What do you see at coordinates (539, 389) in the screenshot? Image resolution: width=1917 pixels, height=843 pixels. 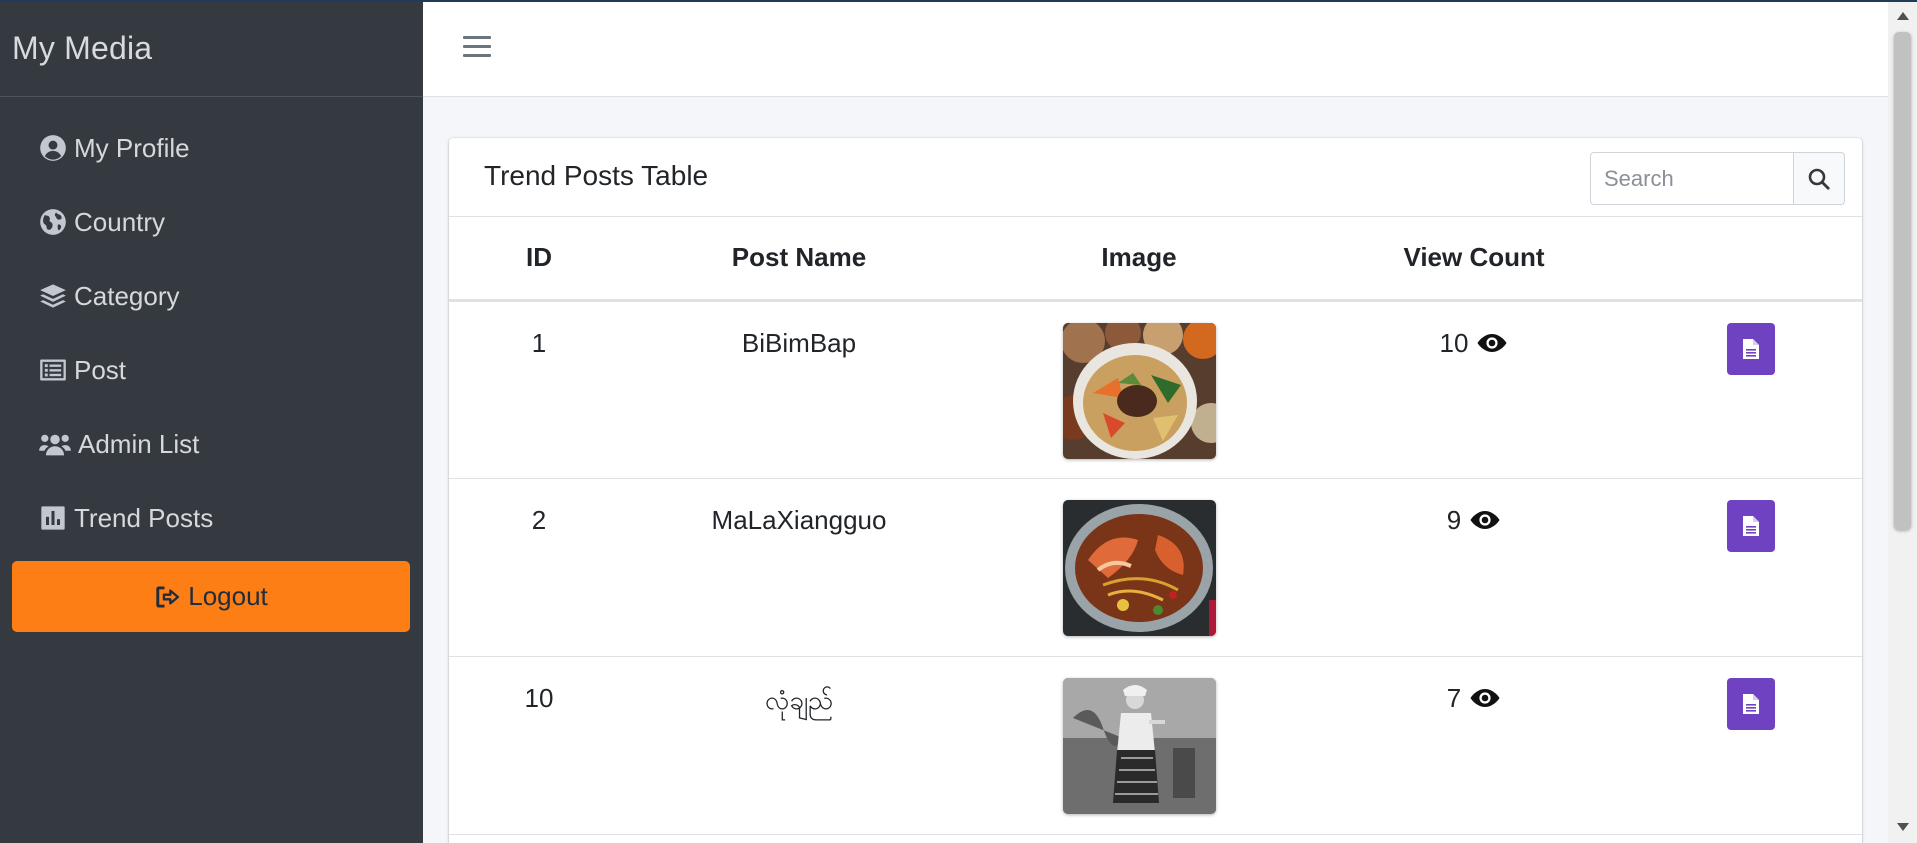 I see `cell-id: 1` at bounding box center [539, 389].